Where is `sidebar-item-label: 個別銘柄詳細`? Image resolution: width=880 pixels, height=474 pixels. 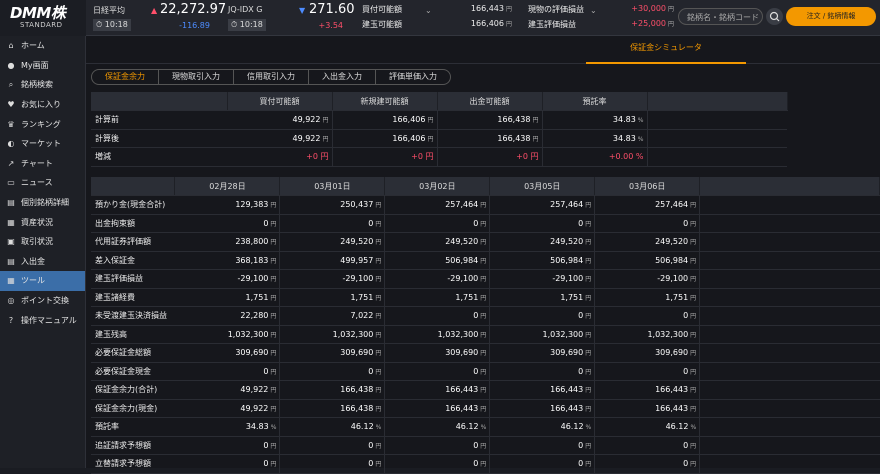 sidebar-item-label: 個別銘柄詳細 is located at coordinates (45, 203).